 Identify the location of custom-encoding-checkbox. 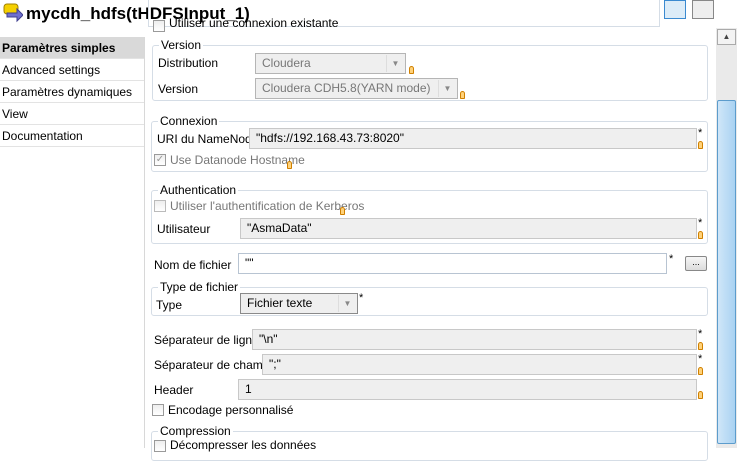
(158, 410).